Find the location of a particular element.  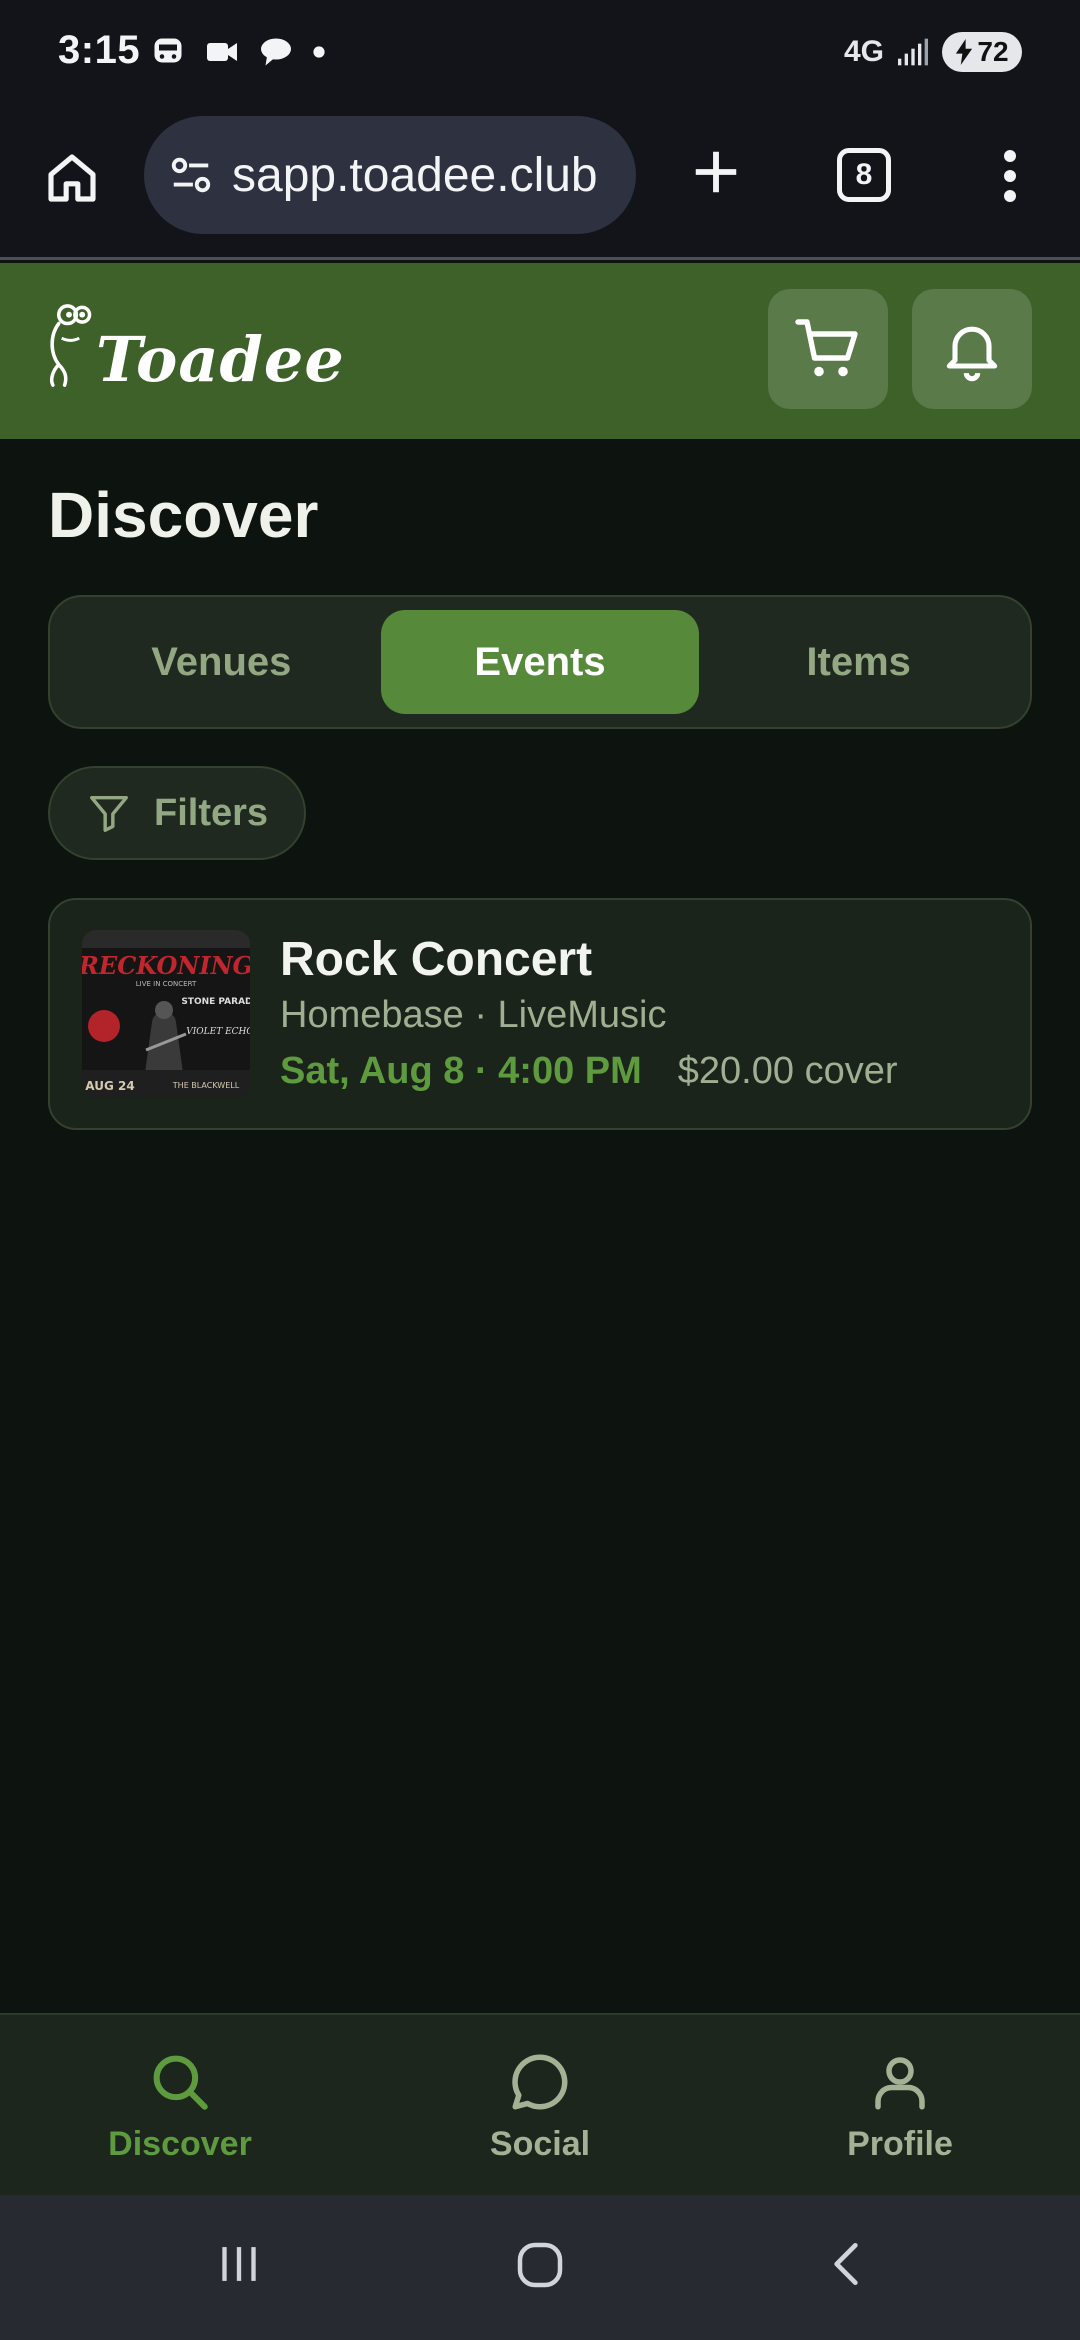

signal-icon is located at coordinates (913, 52).